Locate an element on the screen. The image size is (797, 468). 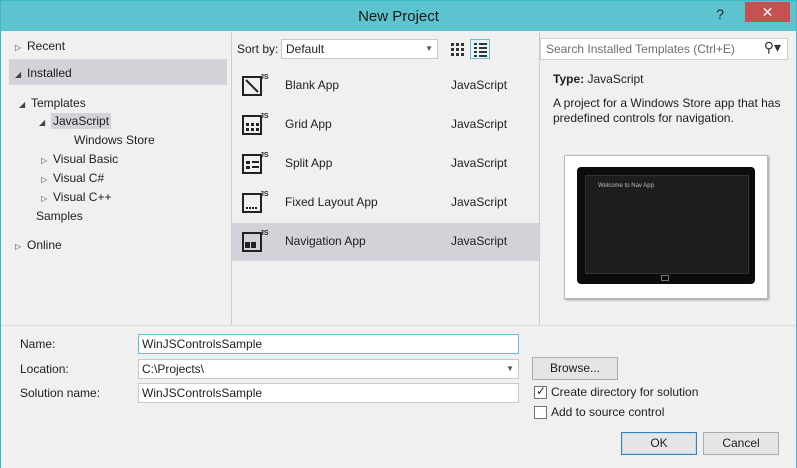
template-row-grid-app: JS Grid App JavaScript is located at coordinates (385, 125).